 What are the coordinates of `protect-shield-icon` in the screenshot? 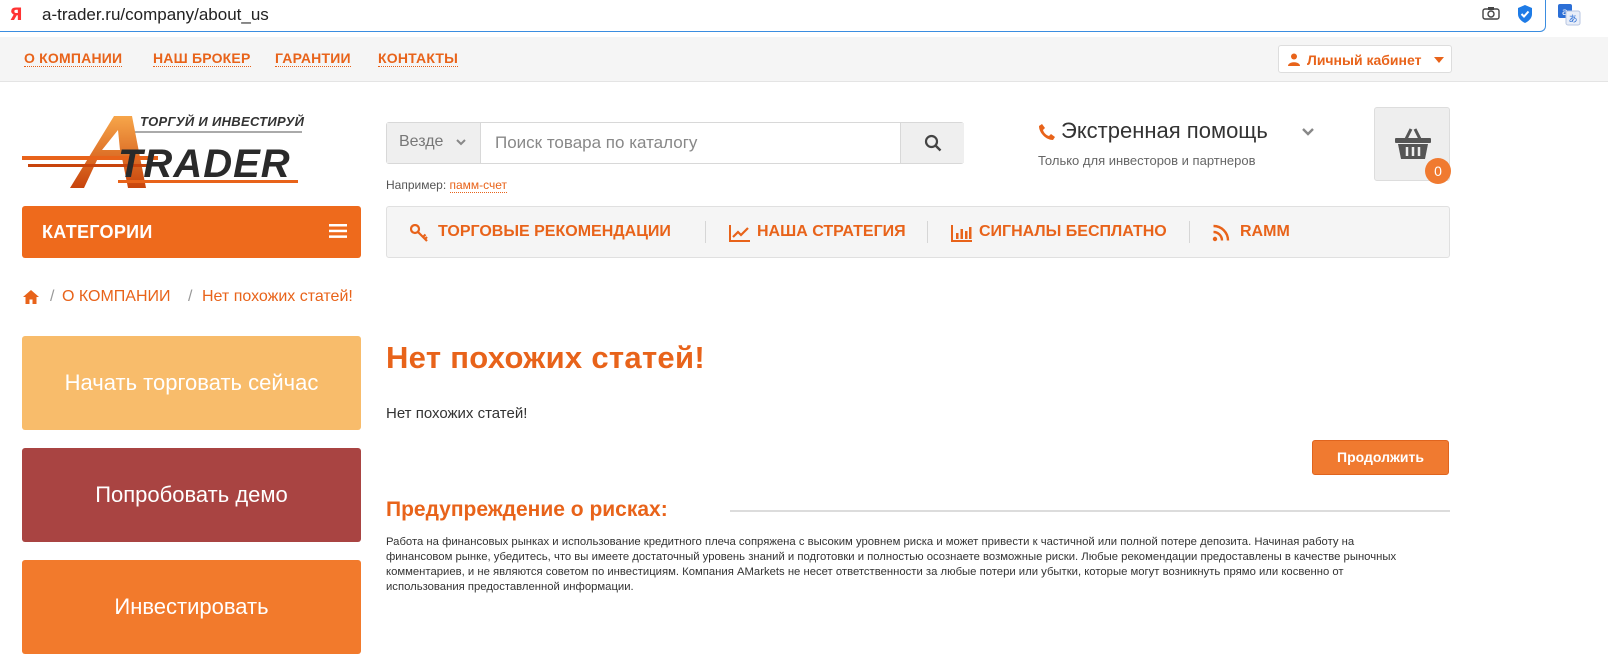 It's located at (1525, 14).